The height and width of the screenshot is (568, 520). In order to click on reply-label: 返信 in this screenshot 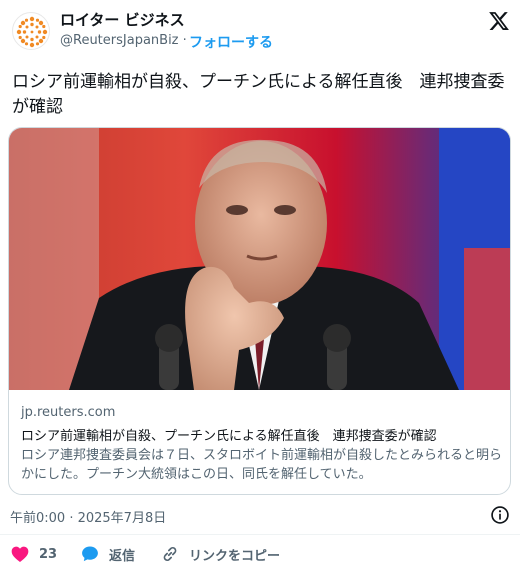, I will do `click(122, 556)`.